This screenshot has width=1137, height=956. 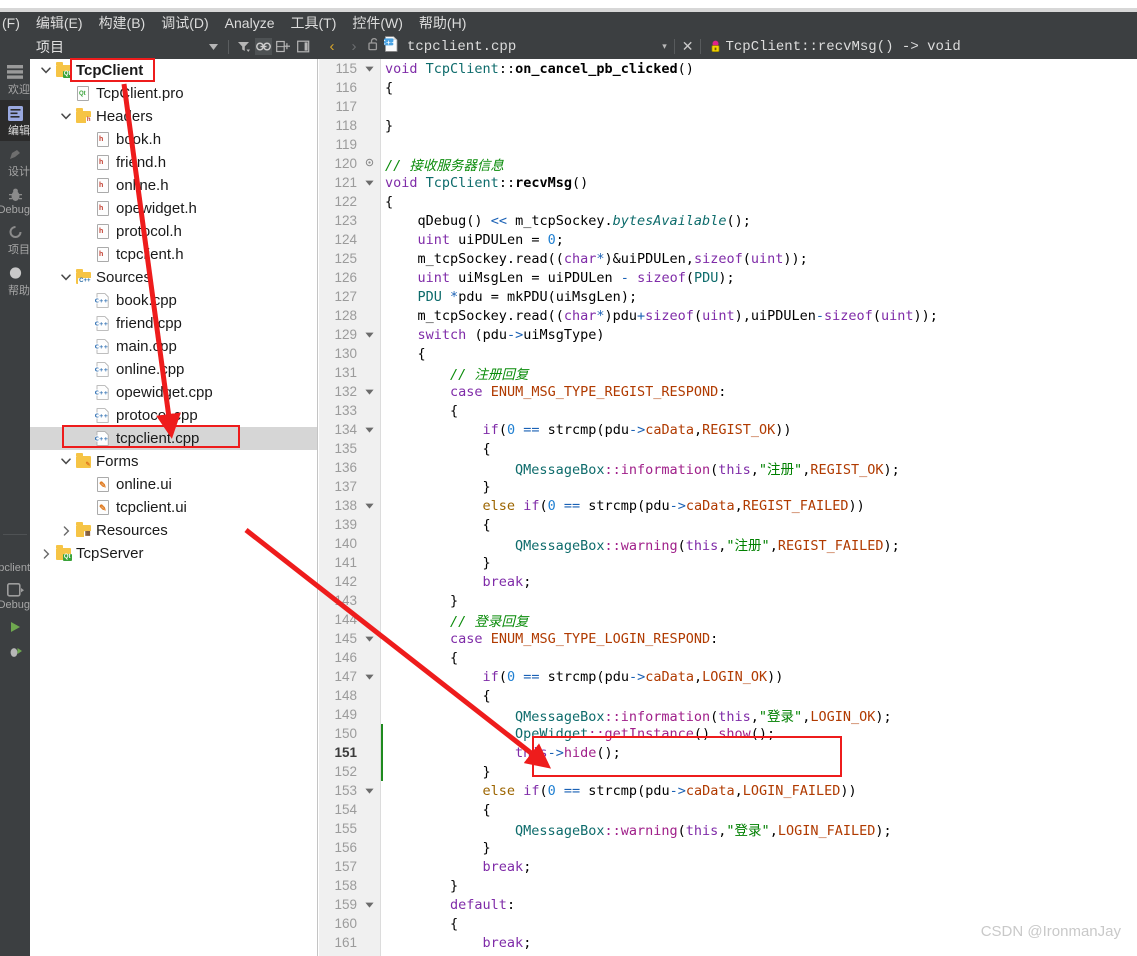 I want to click on code-line: 133 {, so click(x=728, y=410).